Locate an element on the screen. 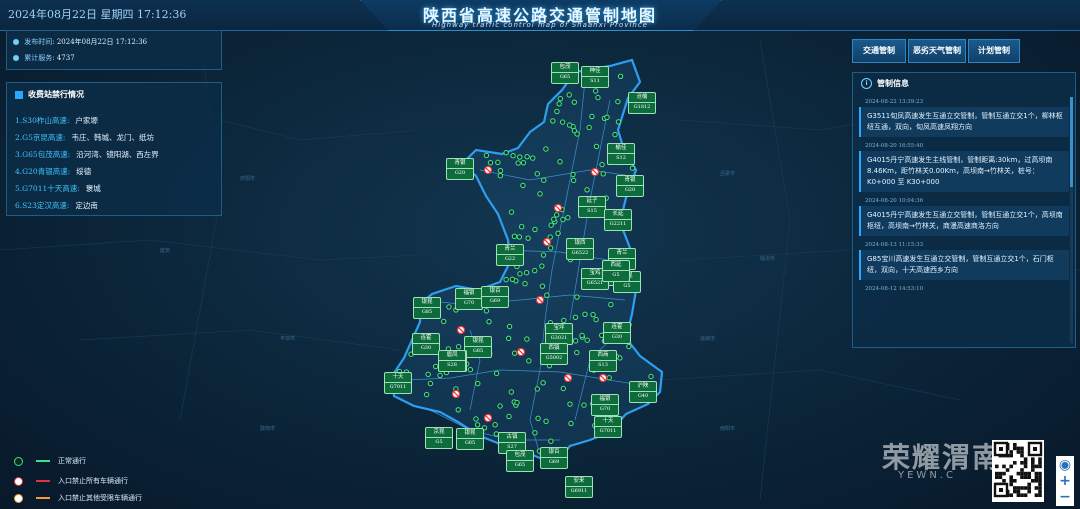  tab-traffic-control: 交通管制 is located at coordinates (879, 51).